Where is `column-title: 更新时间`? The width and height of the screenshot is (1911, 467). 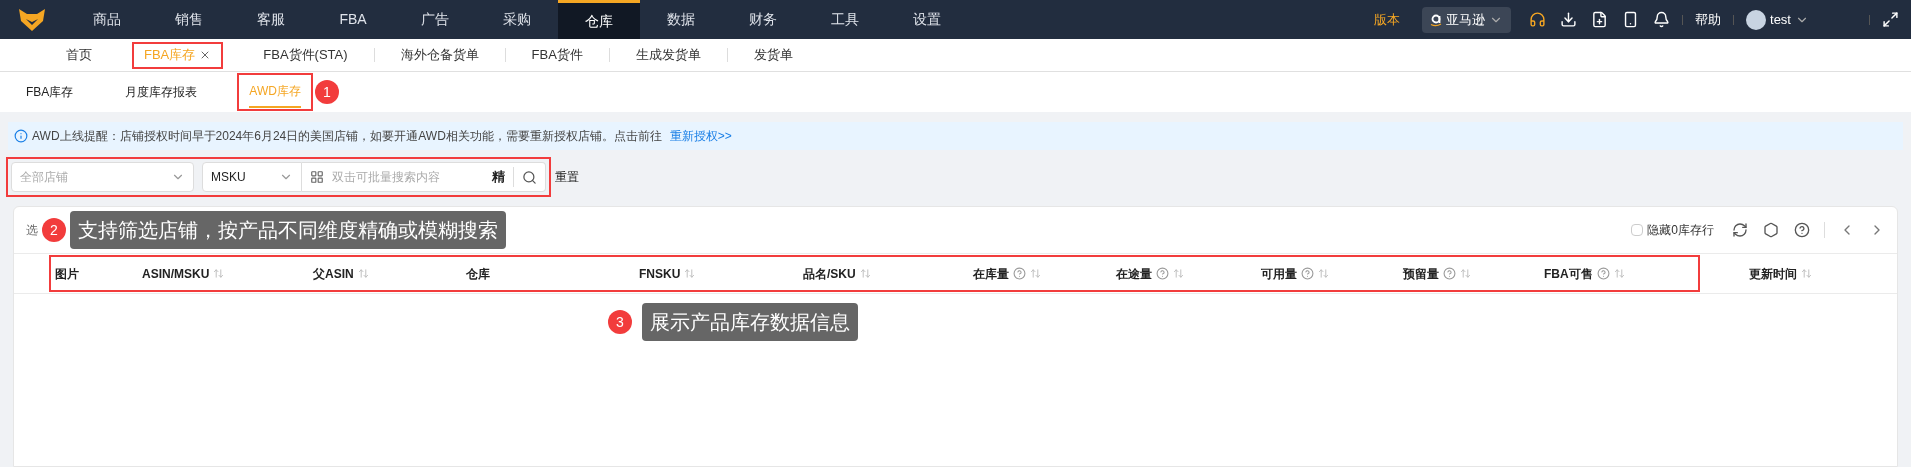
column-title: 更新时间 is located at coordinates (1773, 274).